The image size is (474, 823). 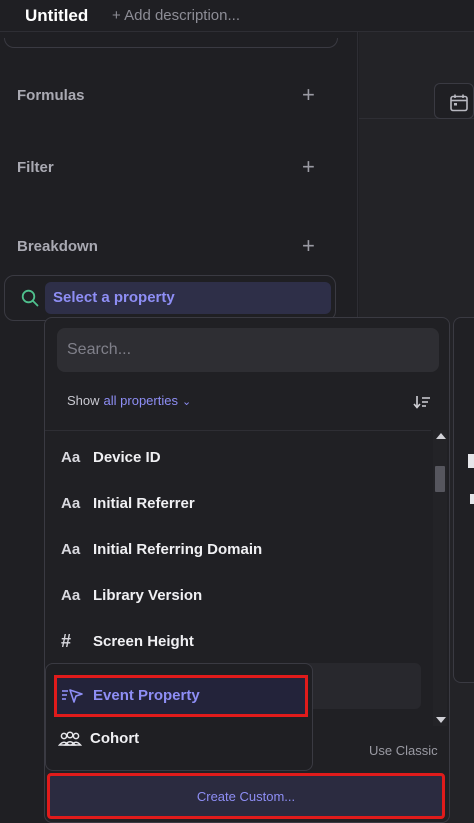 I want to click on list-scrollbar, so click(x=440, y=578).